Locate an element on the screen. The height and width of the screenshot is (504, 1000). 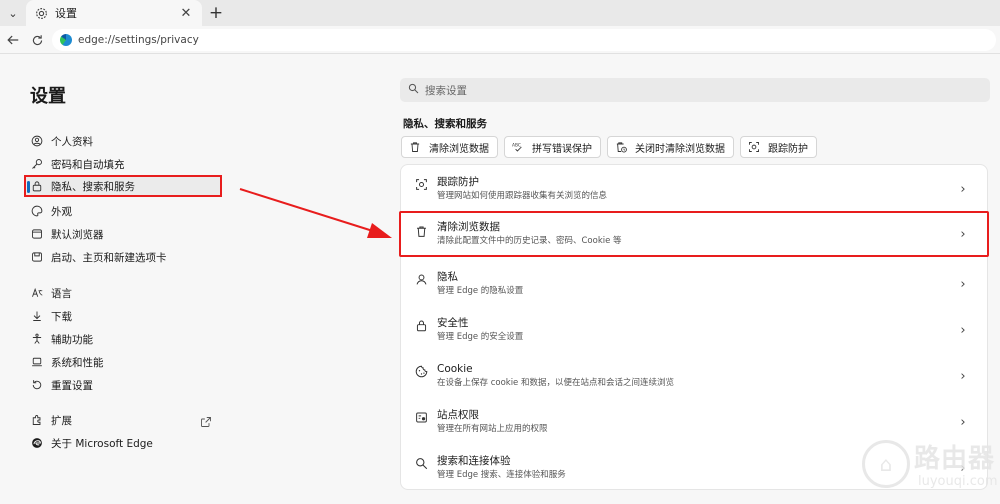
row-title: 站点权限 is located at coordinates (458, 415).